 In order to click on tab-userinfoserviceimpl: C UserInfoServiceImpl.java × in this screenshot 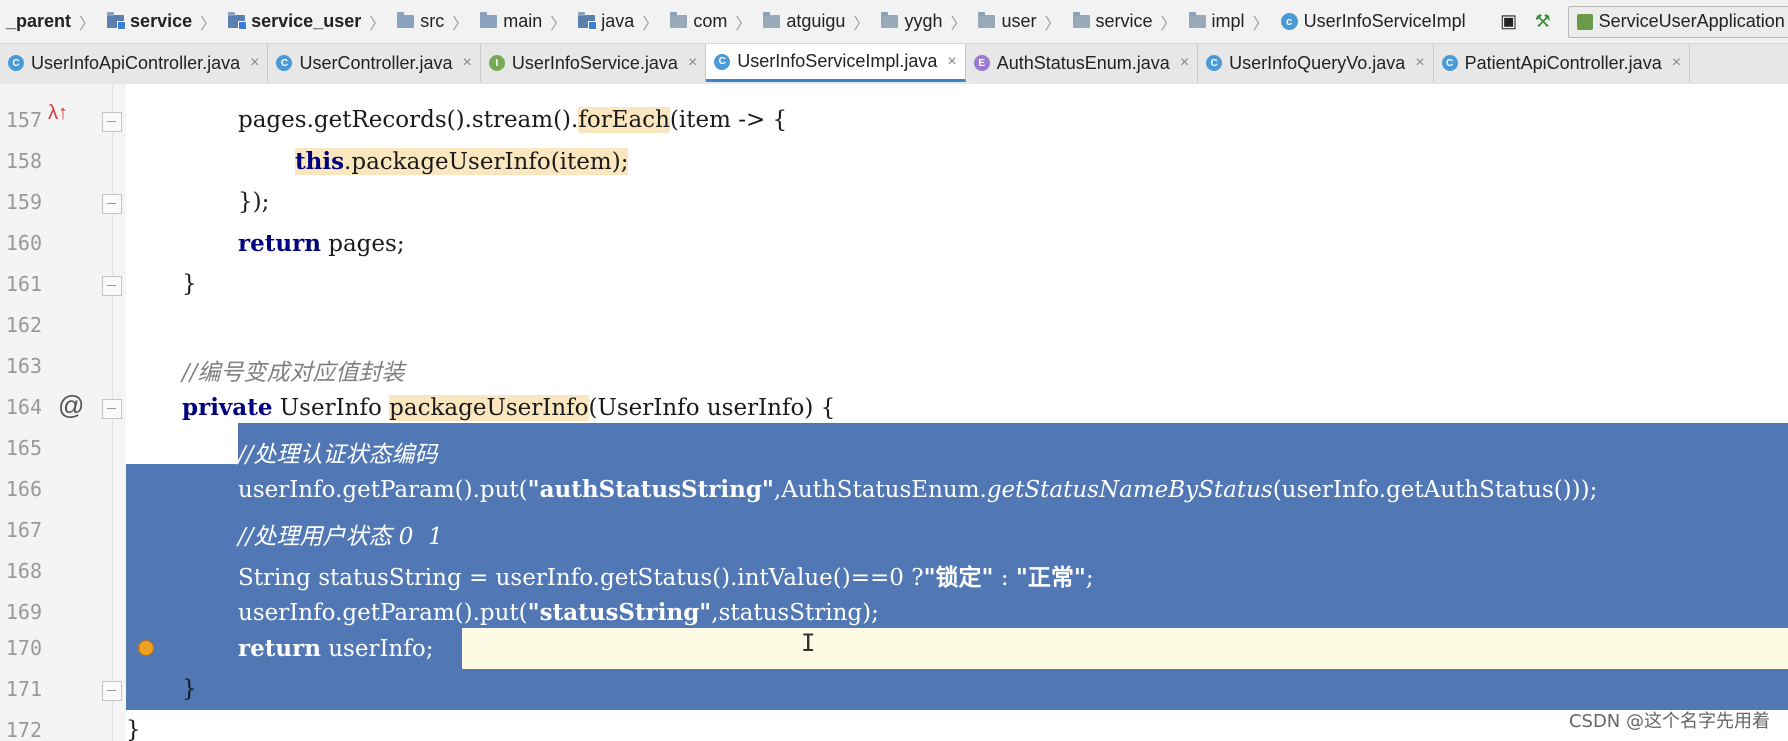, I will do `click(836, 63)`.